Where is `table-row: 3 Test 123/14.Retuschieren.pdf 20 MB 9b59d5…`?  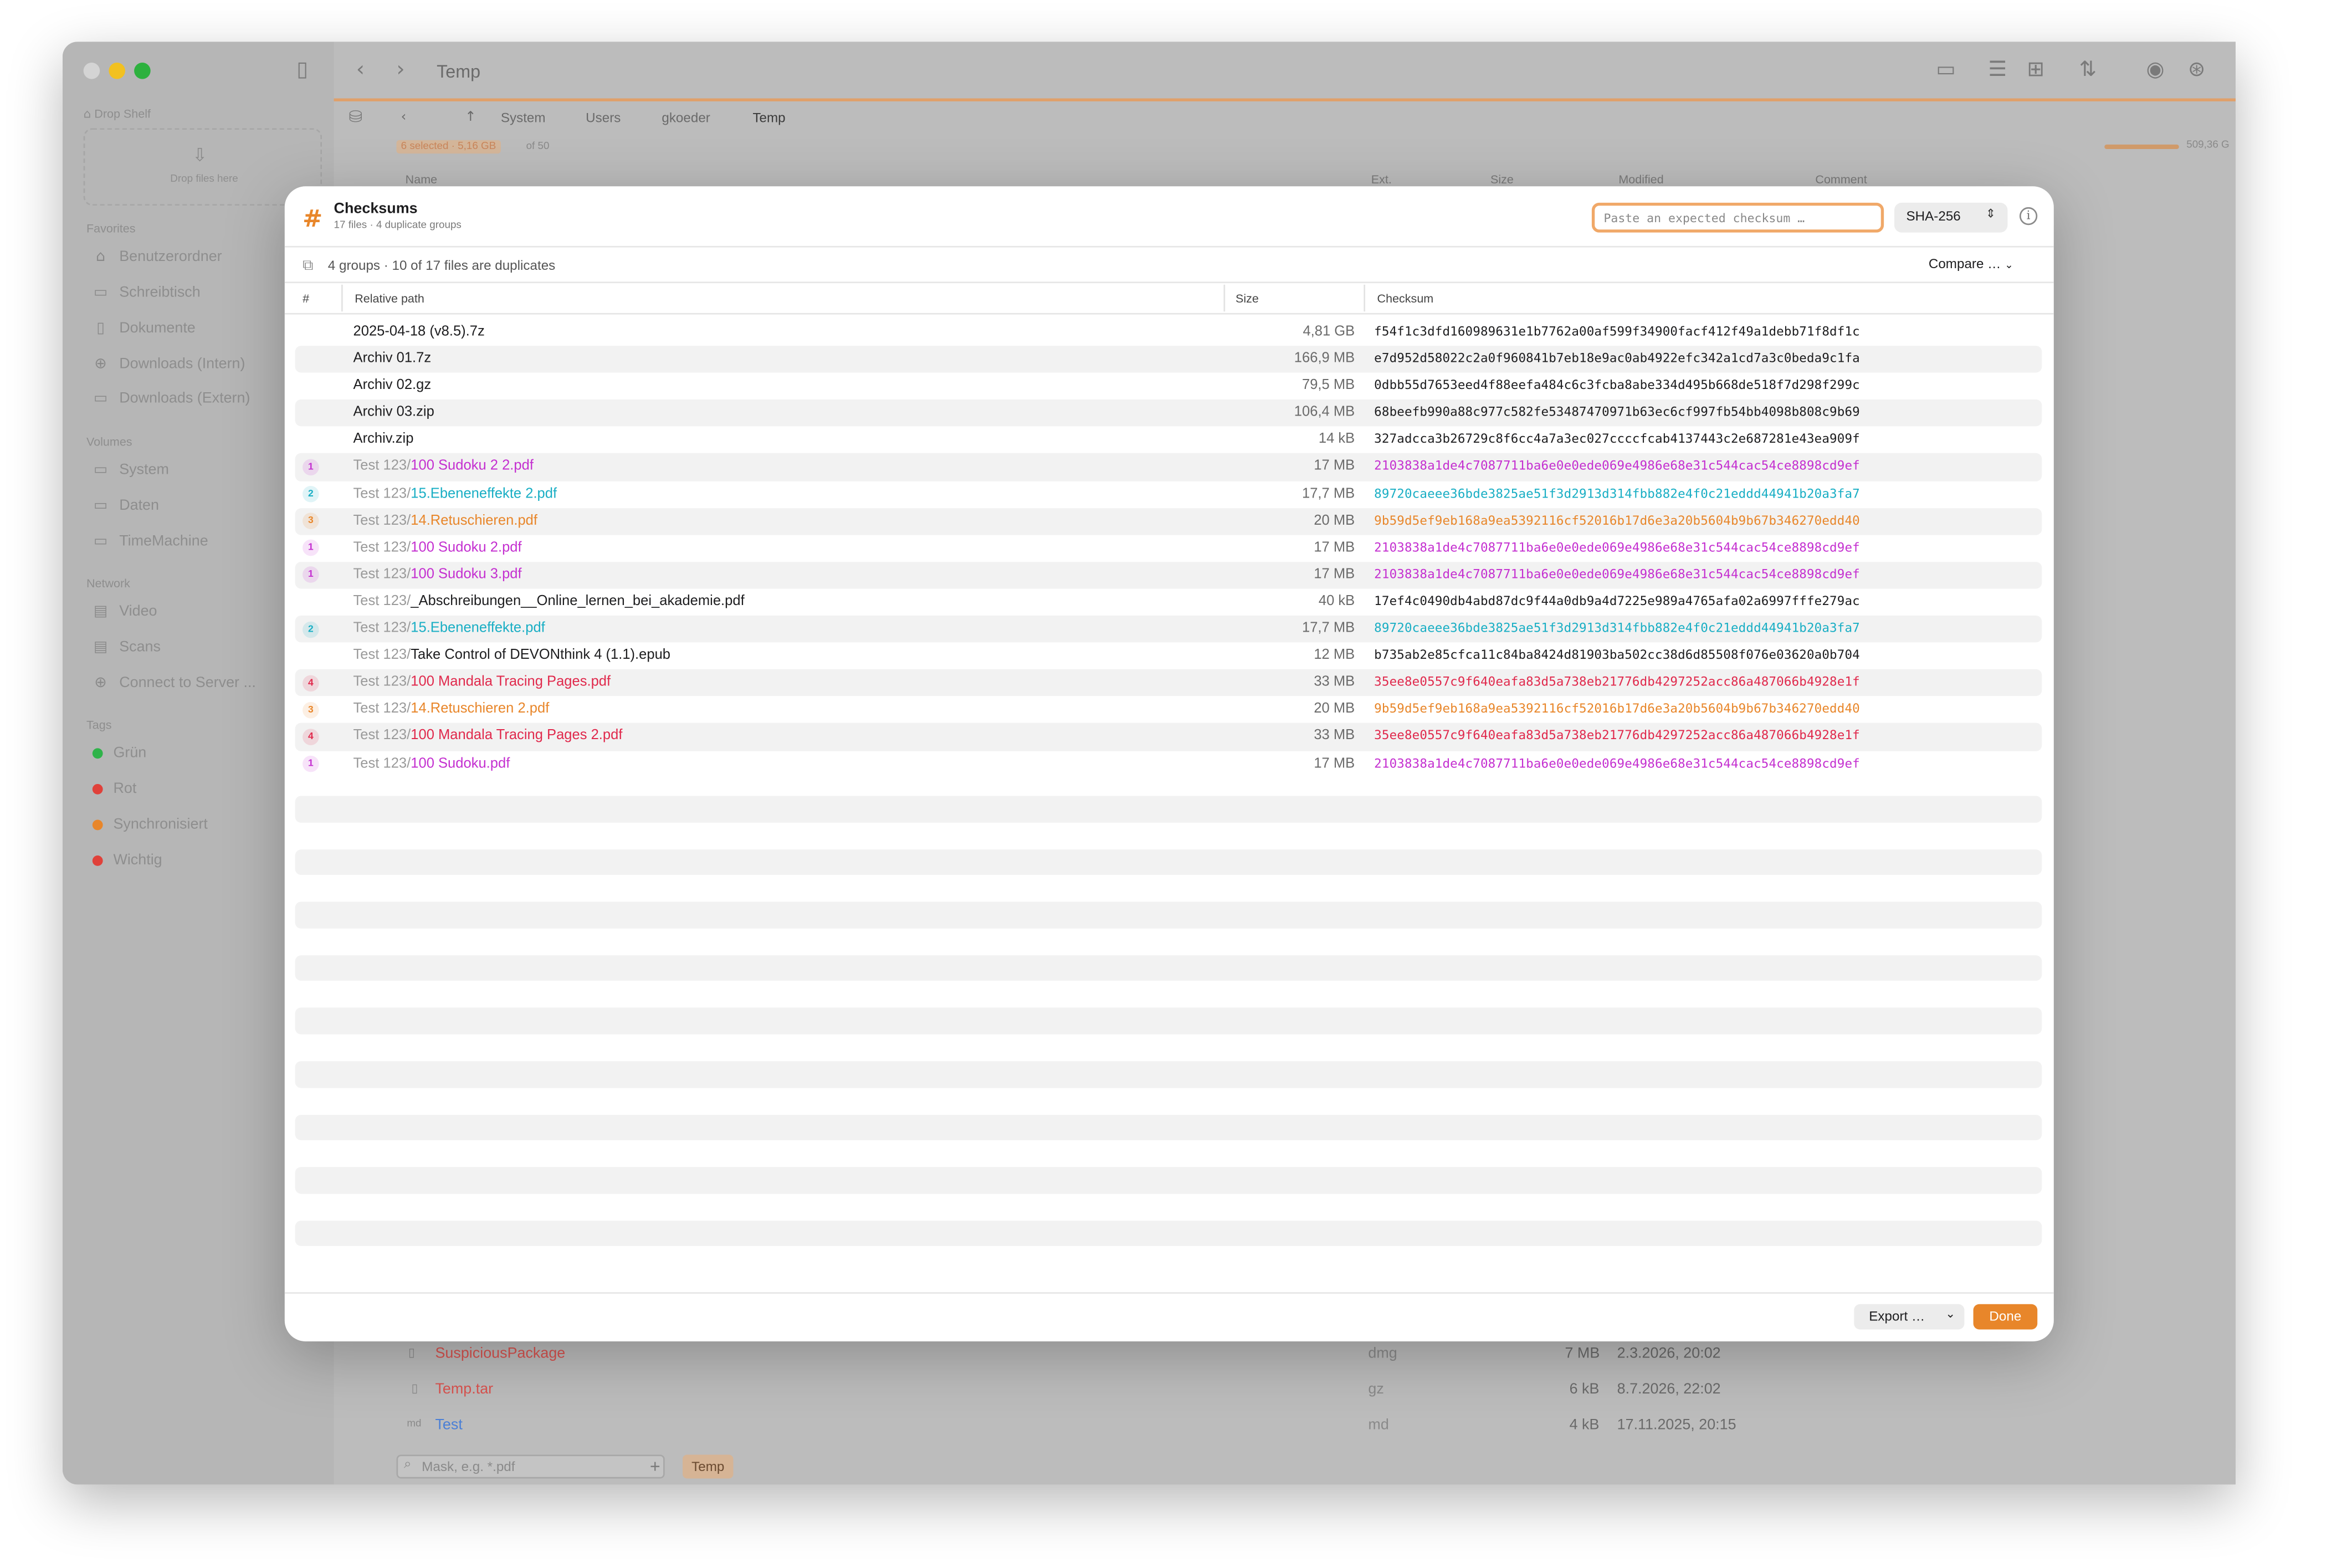 table-row: 3 Test 123/14.Retuschieren.pdf 20 MB 9b59d5… is located at coordinates (1168, 521).